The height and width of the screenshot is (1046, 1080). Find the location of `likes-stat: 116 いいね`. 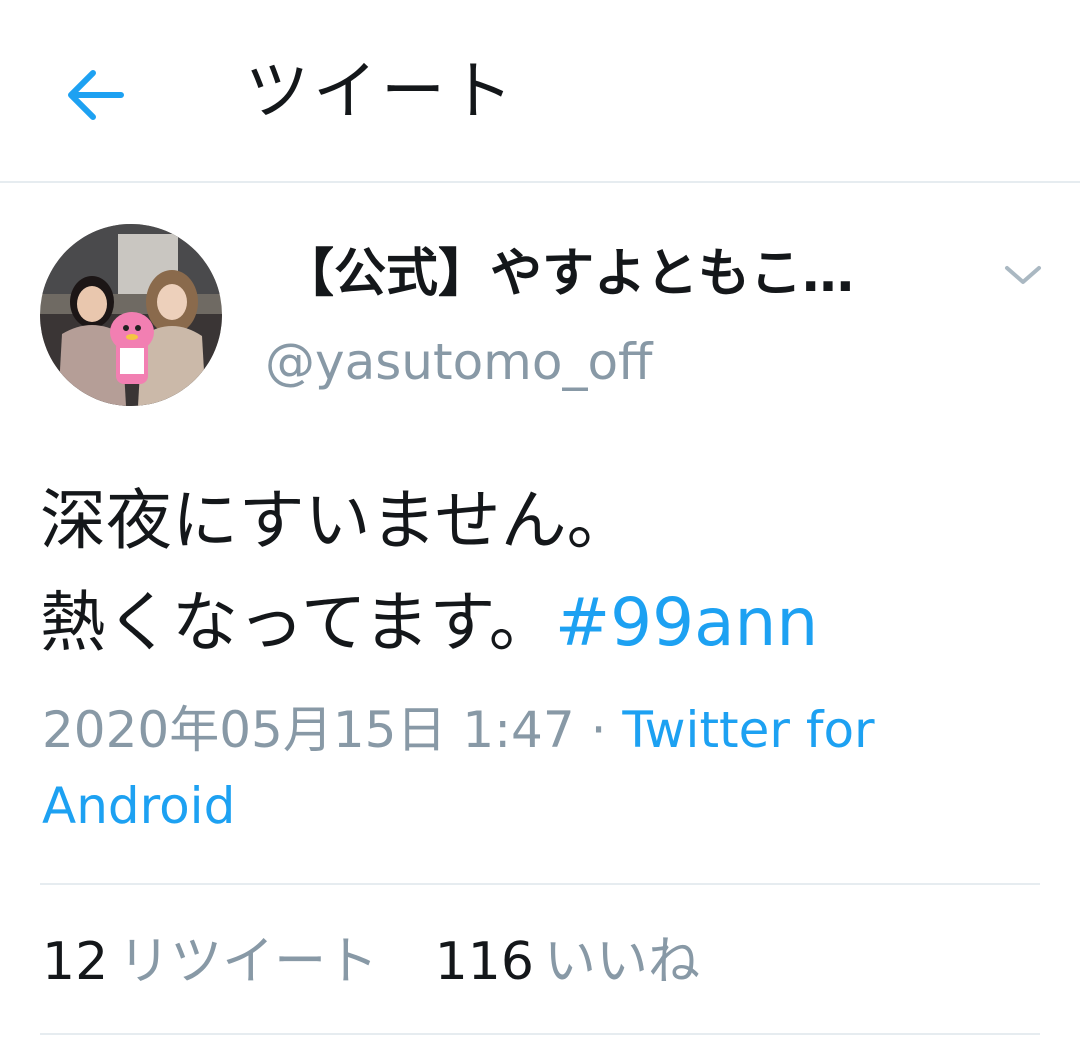

likes-stat: 116 いいね is located at coordinates (567, 962).